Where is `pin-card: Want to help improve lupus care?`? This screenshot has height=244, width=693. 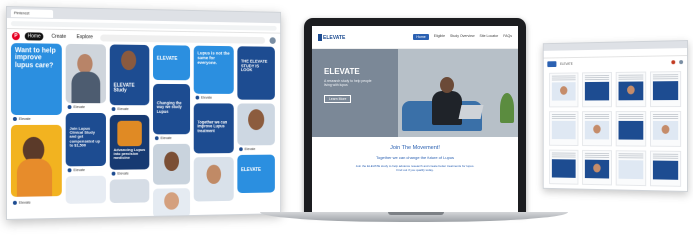
pin-card: Want to help improve lupus care? is located at coordinates (36, 79).